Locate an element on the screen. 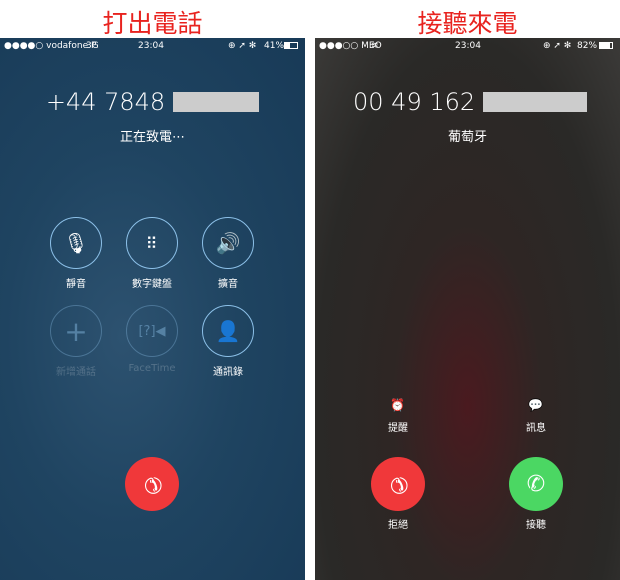 This screenshot has height=580, width=620. mute-button: 🎙 is located at coordinates (76, 243).